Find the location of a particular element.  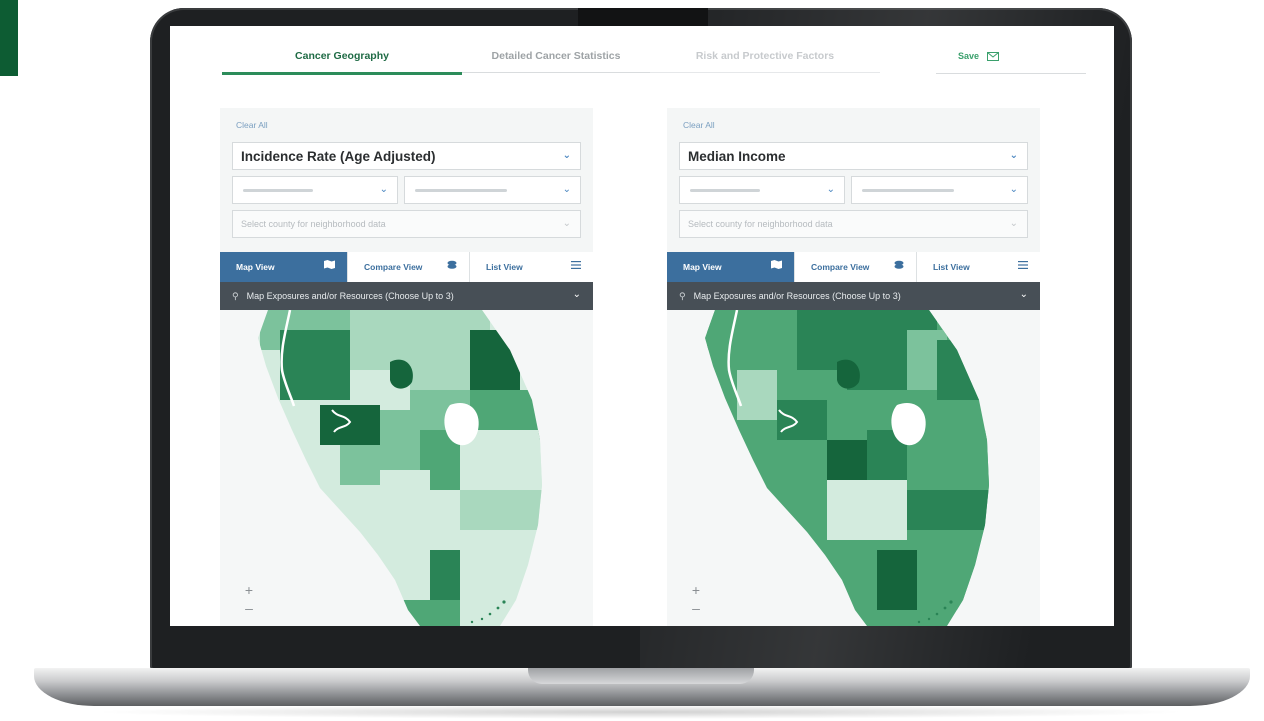

save-button: Save is located at coordinates (979, 56).